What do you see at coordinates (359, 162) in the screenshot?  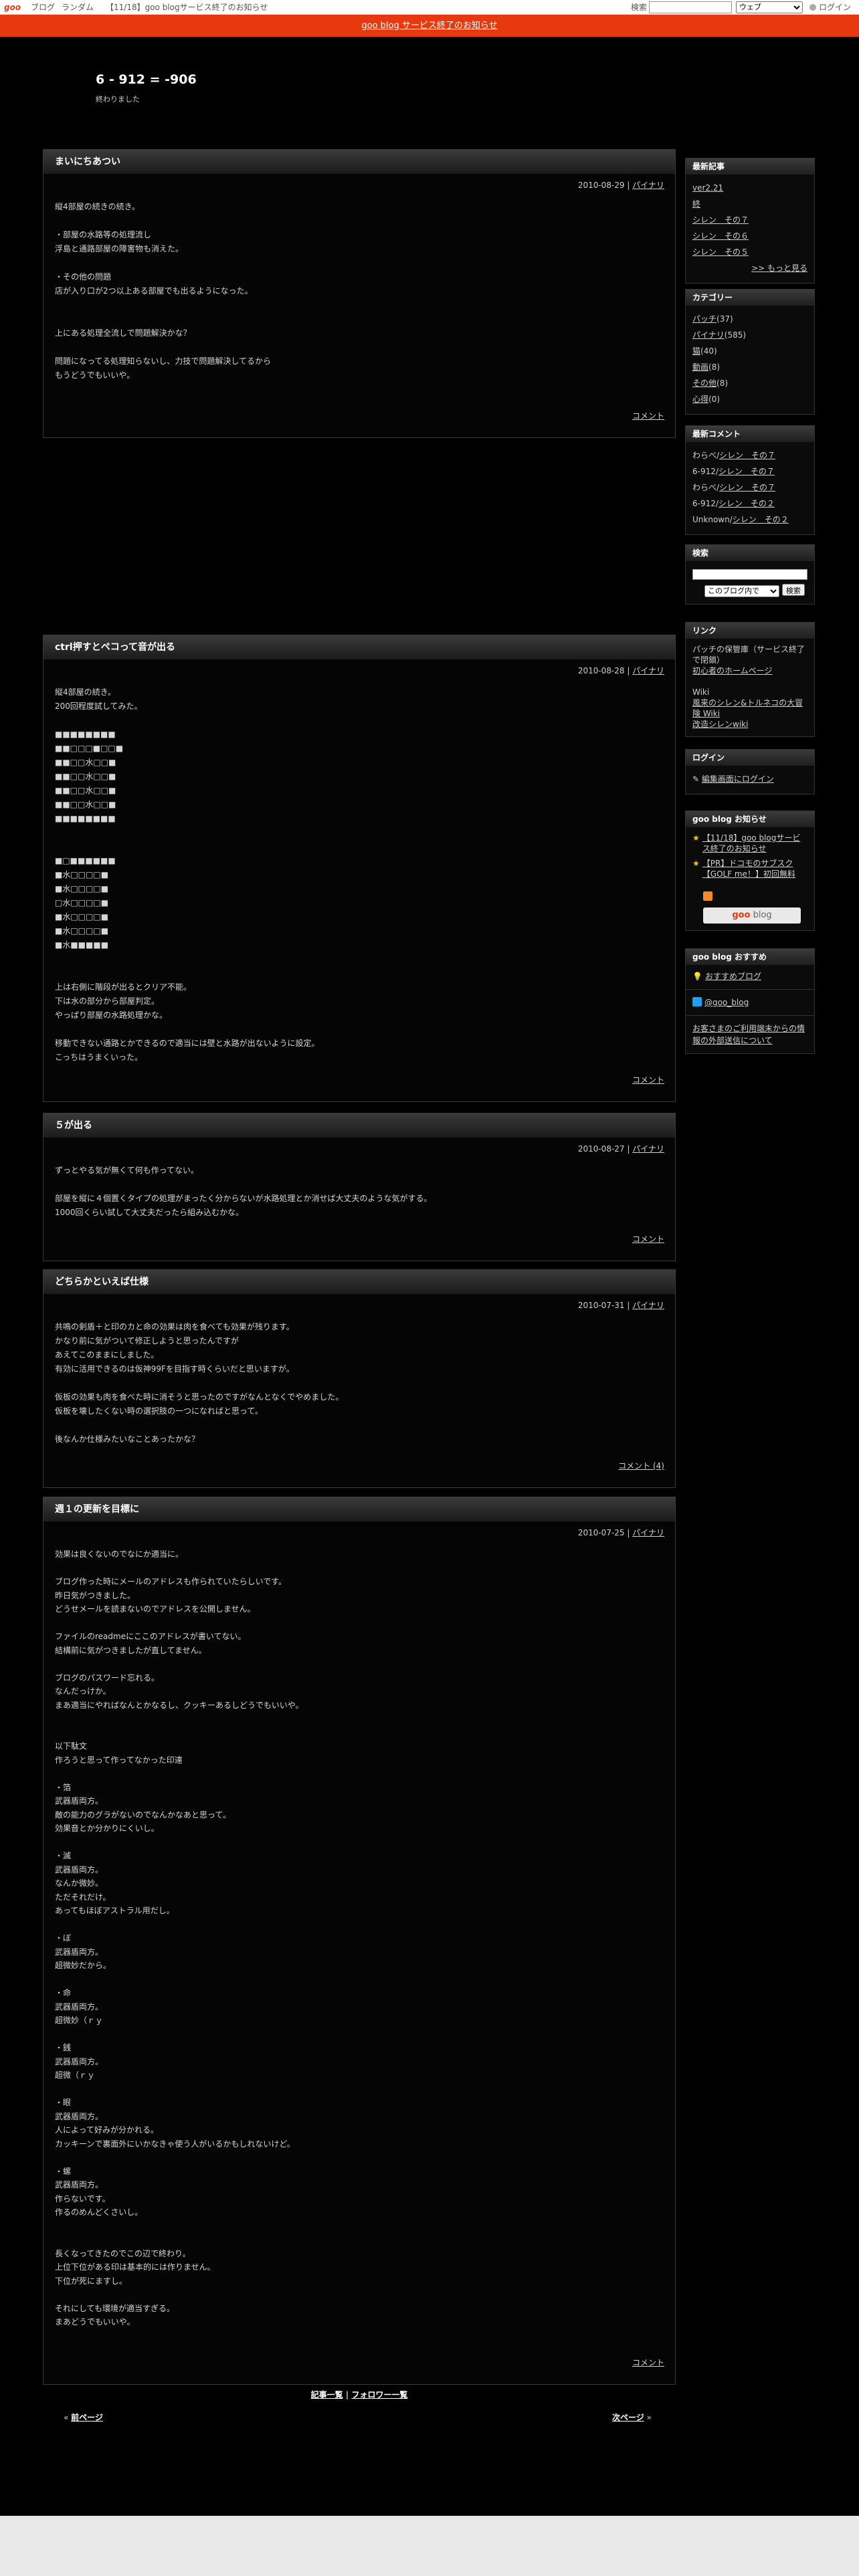 I see `entry-title: まいにちあつい` at bounding box center [359, 162].